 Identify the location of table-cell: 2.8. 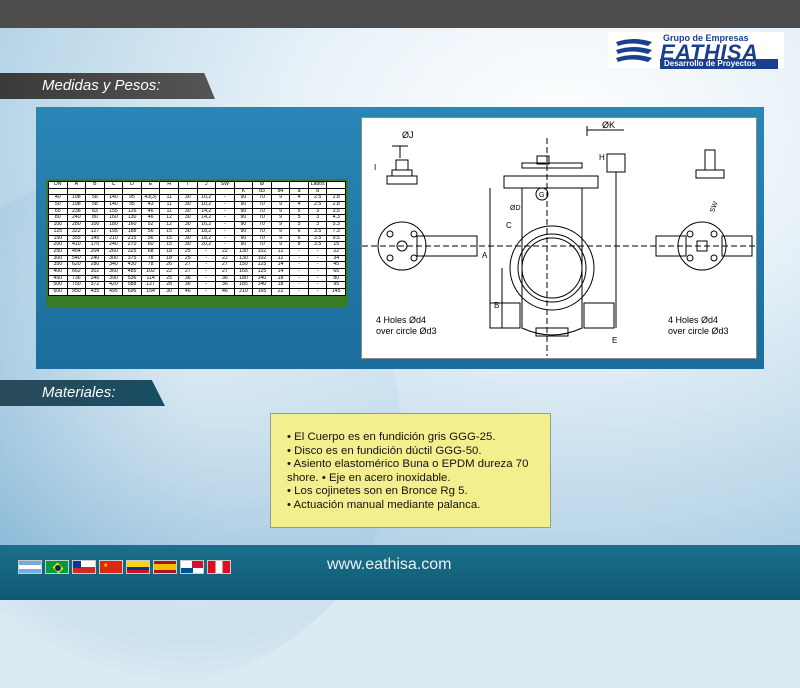
(336, 205).